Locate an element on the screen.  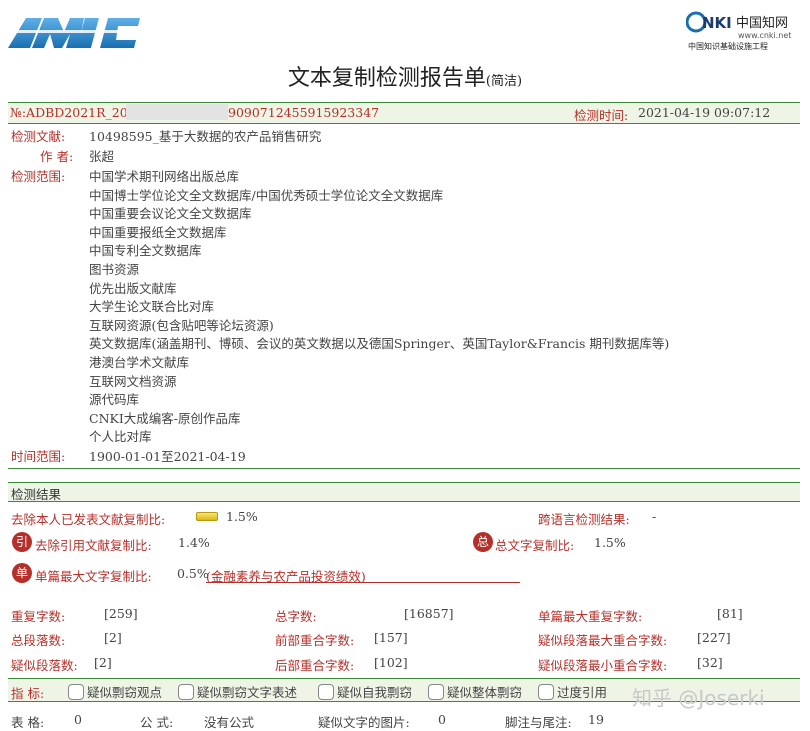
indicator-label: 过度引用 is located at coordinates (582, 692).